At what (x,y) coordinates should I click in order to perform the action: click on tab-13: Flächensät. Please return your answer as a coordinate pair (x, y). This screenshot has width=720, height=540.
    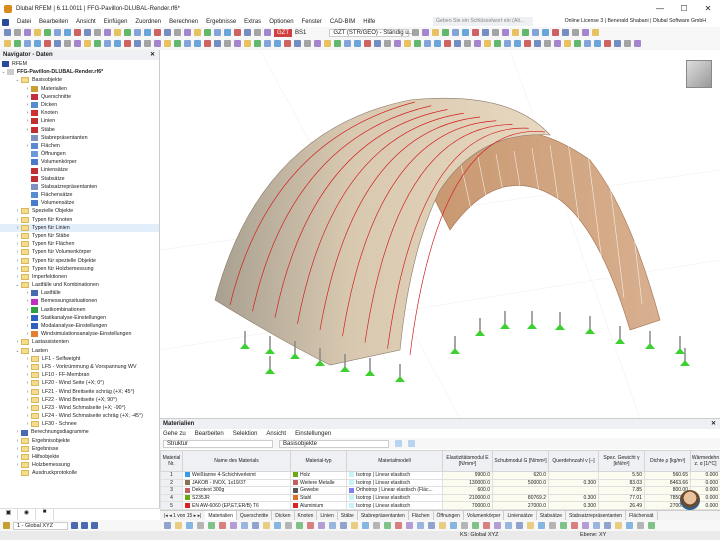
    Looking at the image, I should click on (642, 515).